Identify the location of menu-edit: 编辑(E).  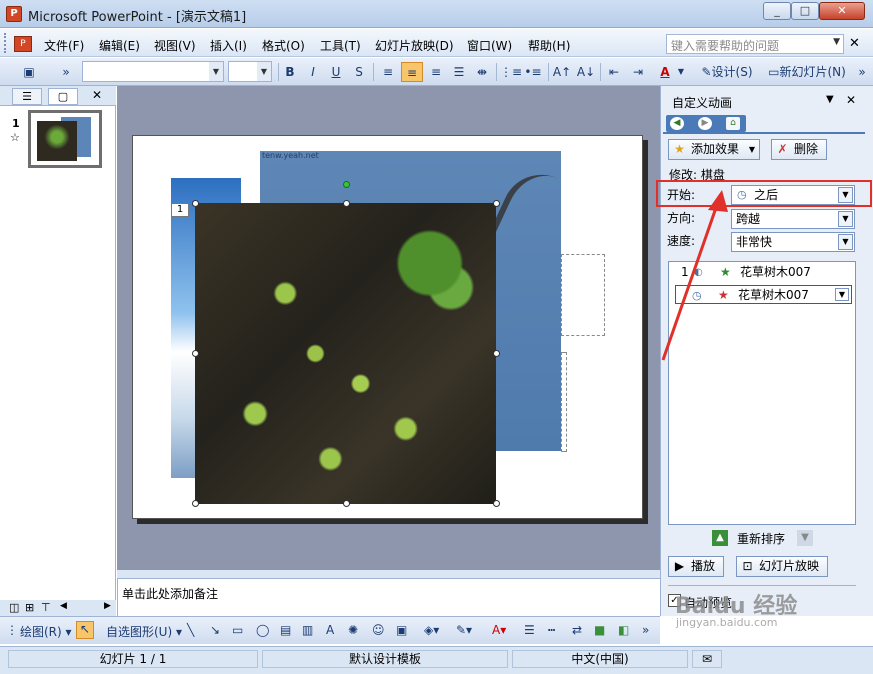
(119, 45).